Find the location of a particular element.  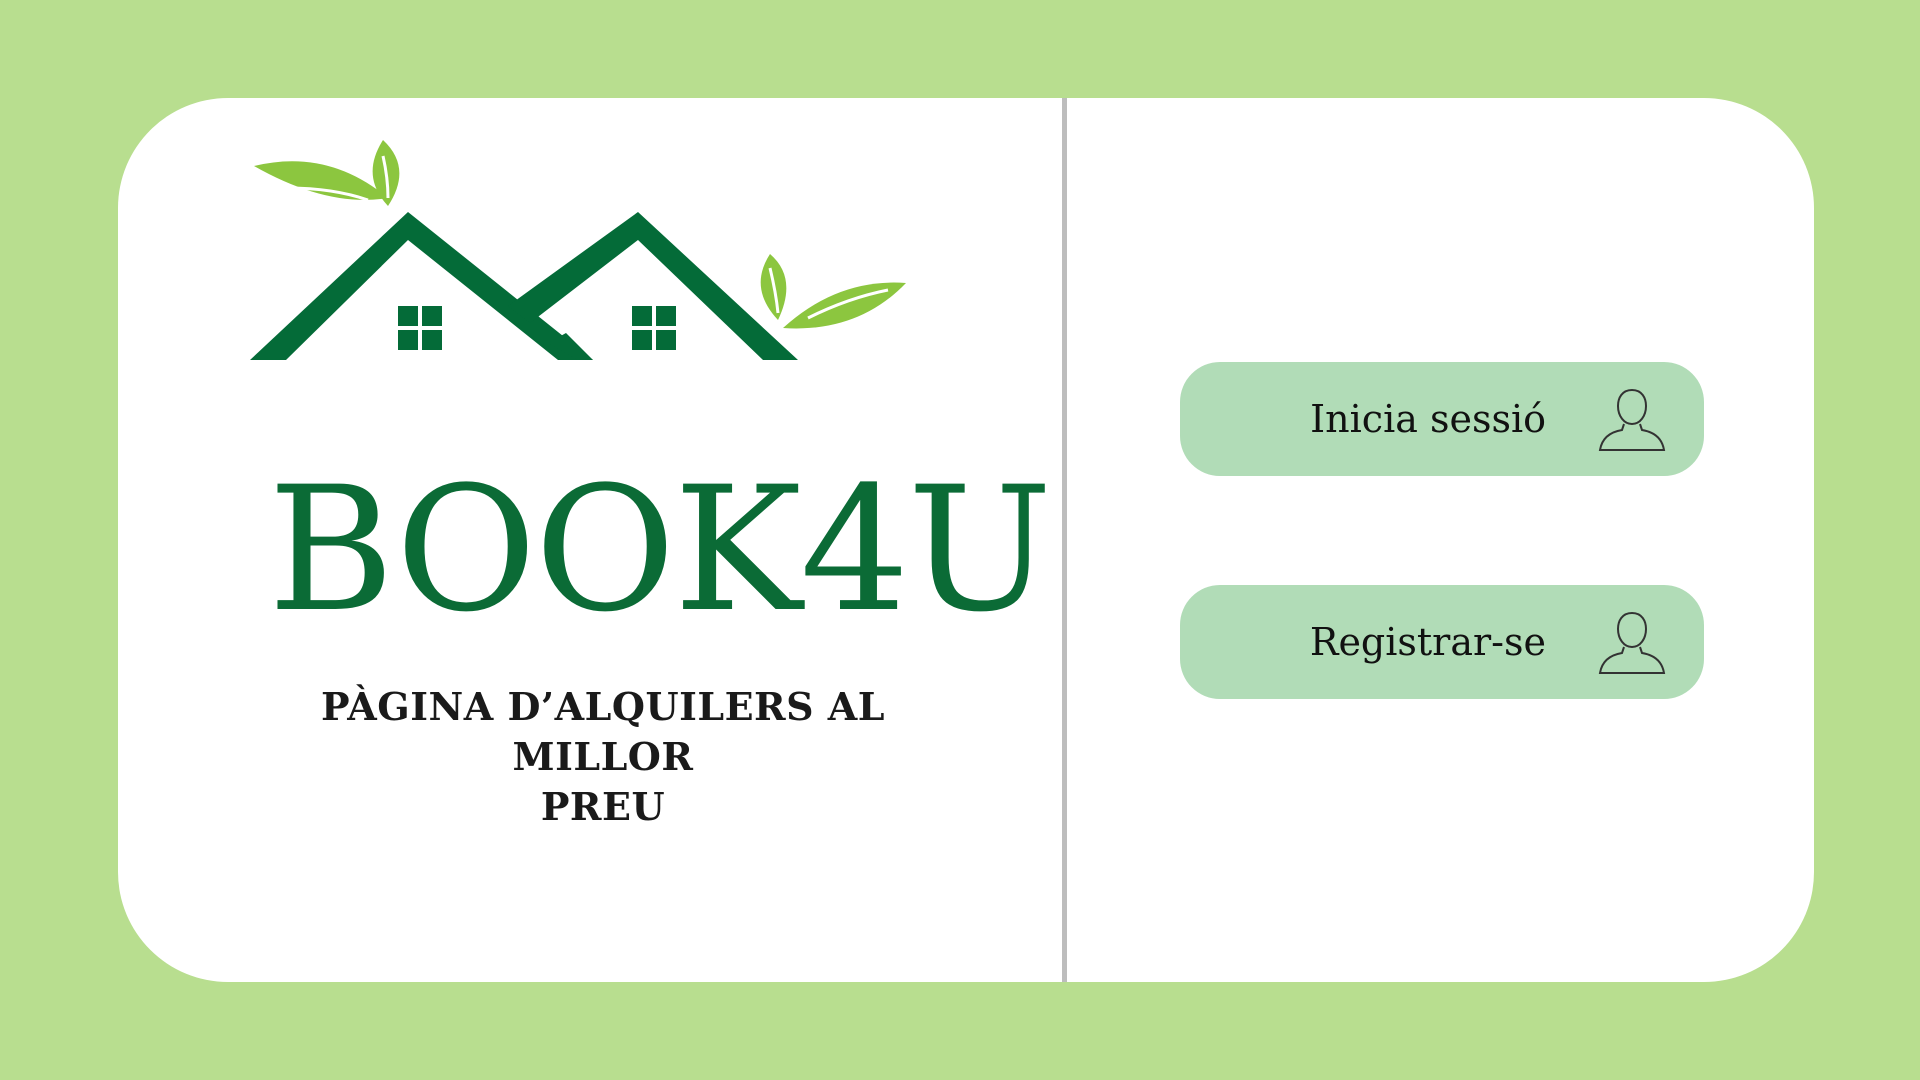

houses-logo-icon is located at coordinates (578, 250).